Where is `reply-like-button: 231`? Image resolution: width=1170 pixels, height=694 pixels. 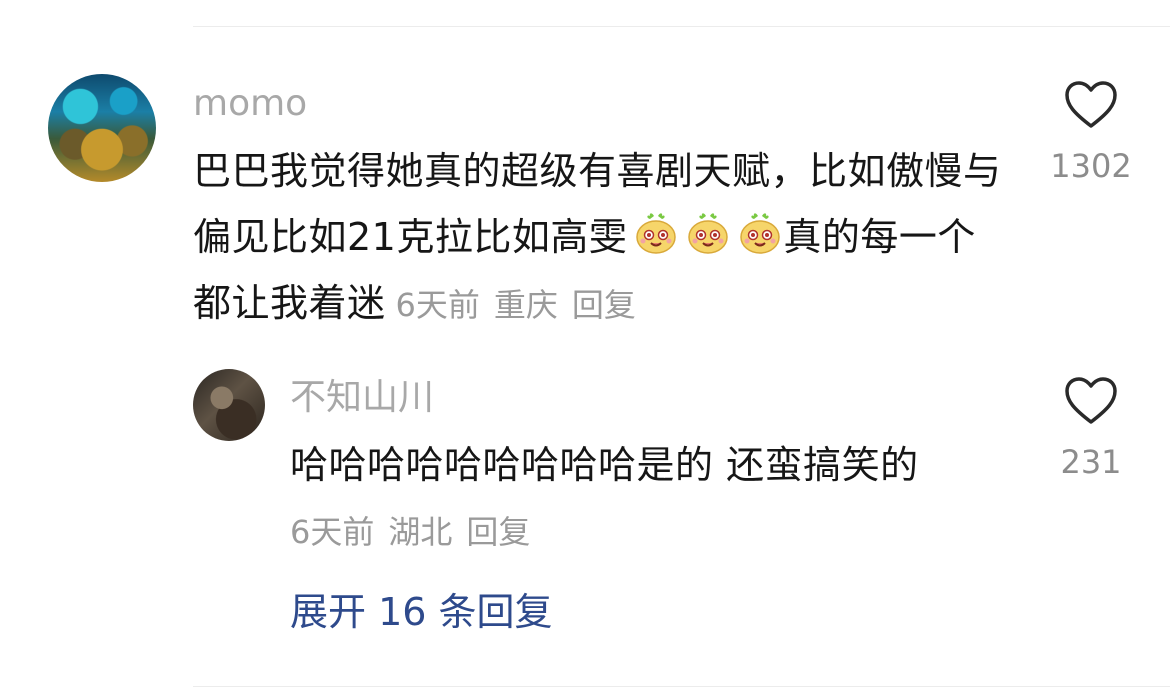
reply-like-button: 231 is located at coordinates (1091, 429).